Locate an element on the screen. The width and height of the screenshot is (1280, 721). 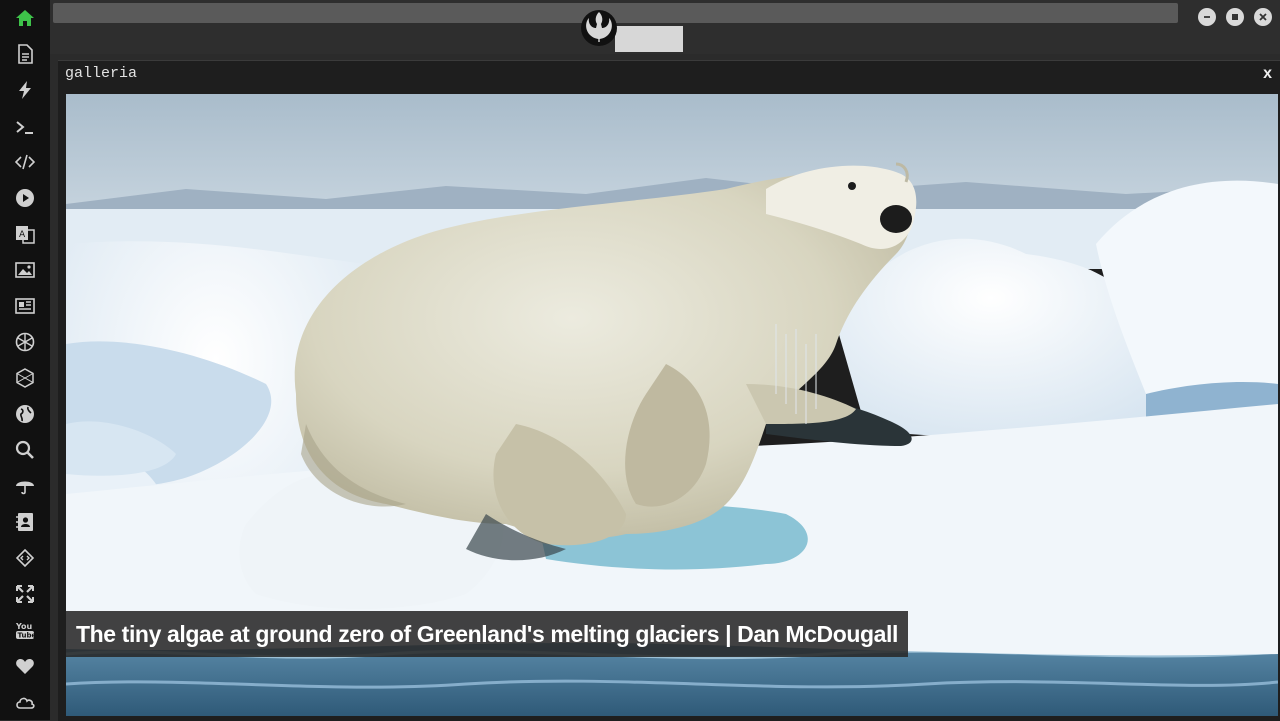
embed-icon is located at coordinates (25, 558).